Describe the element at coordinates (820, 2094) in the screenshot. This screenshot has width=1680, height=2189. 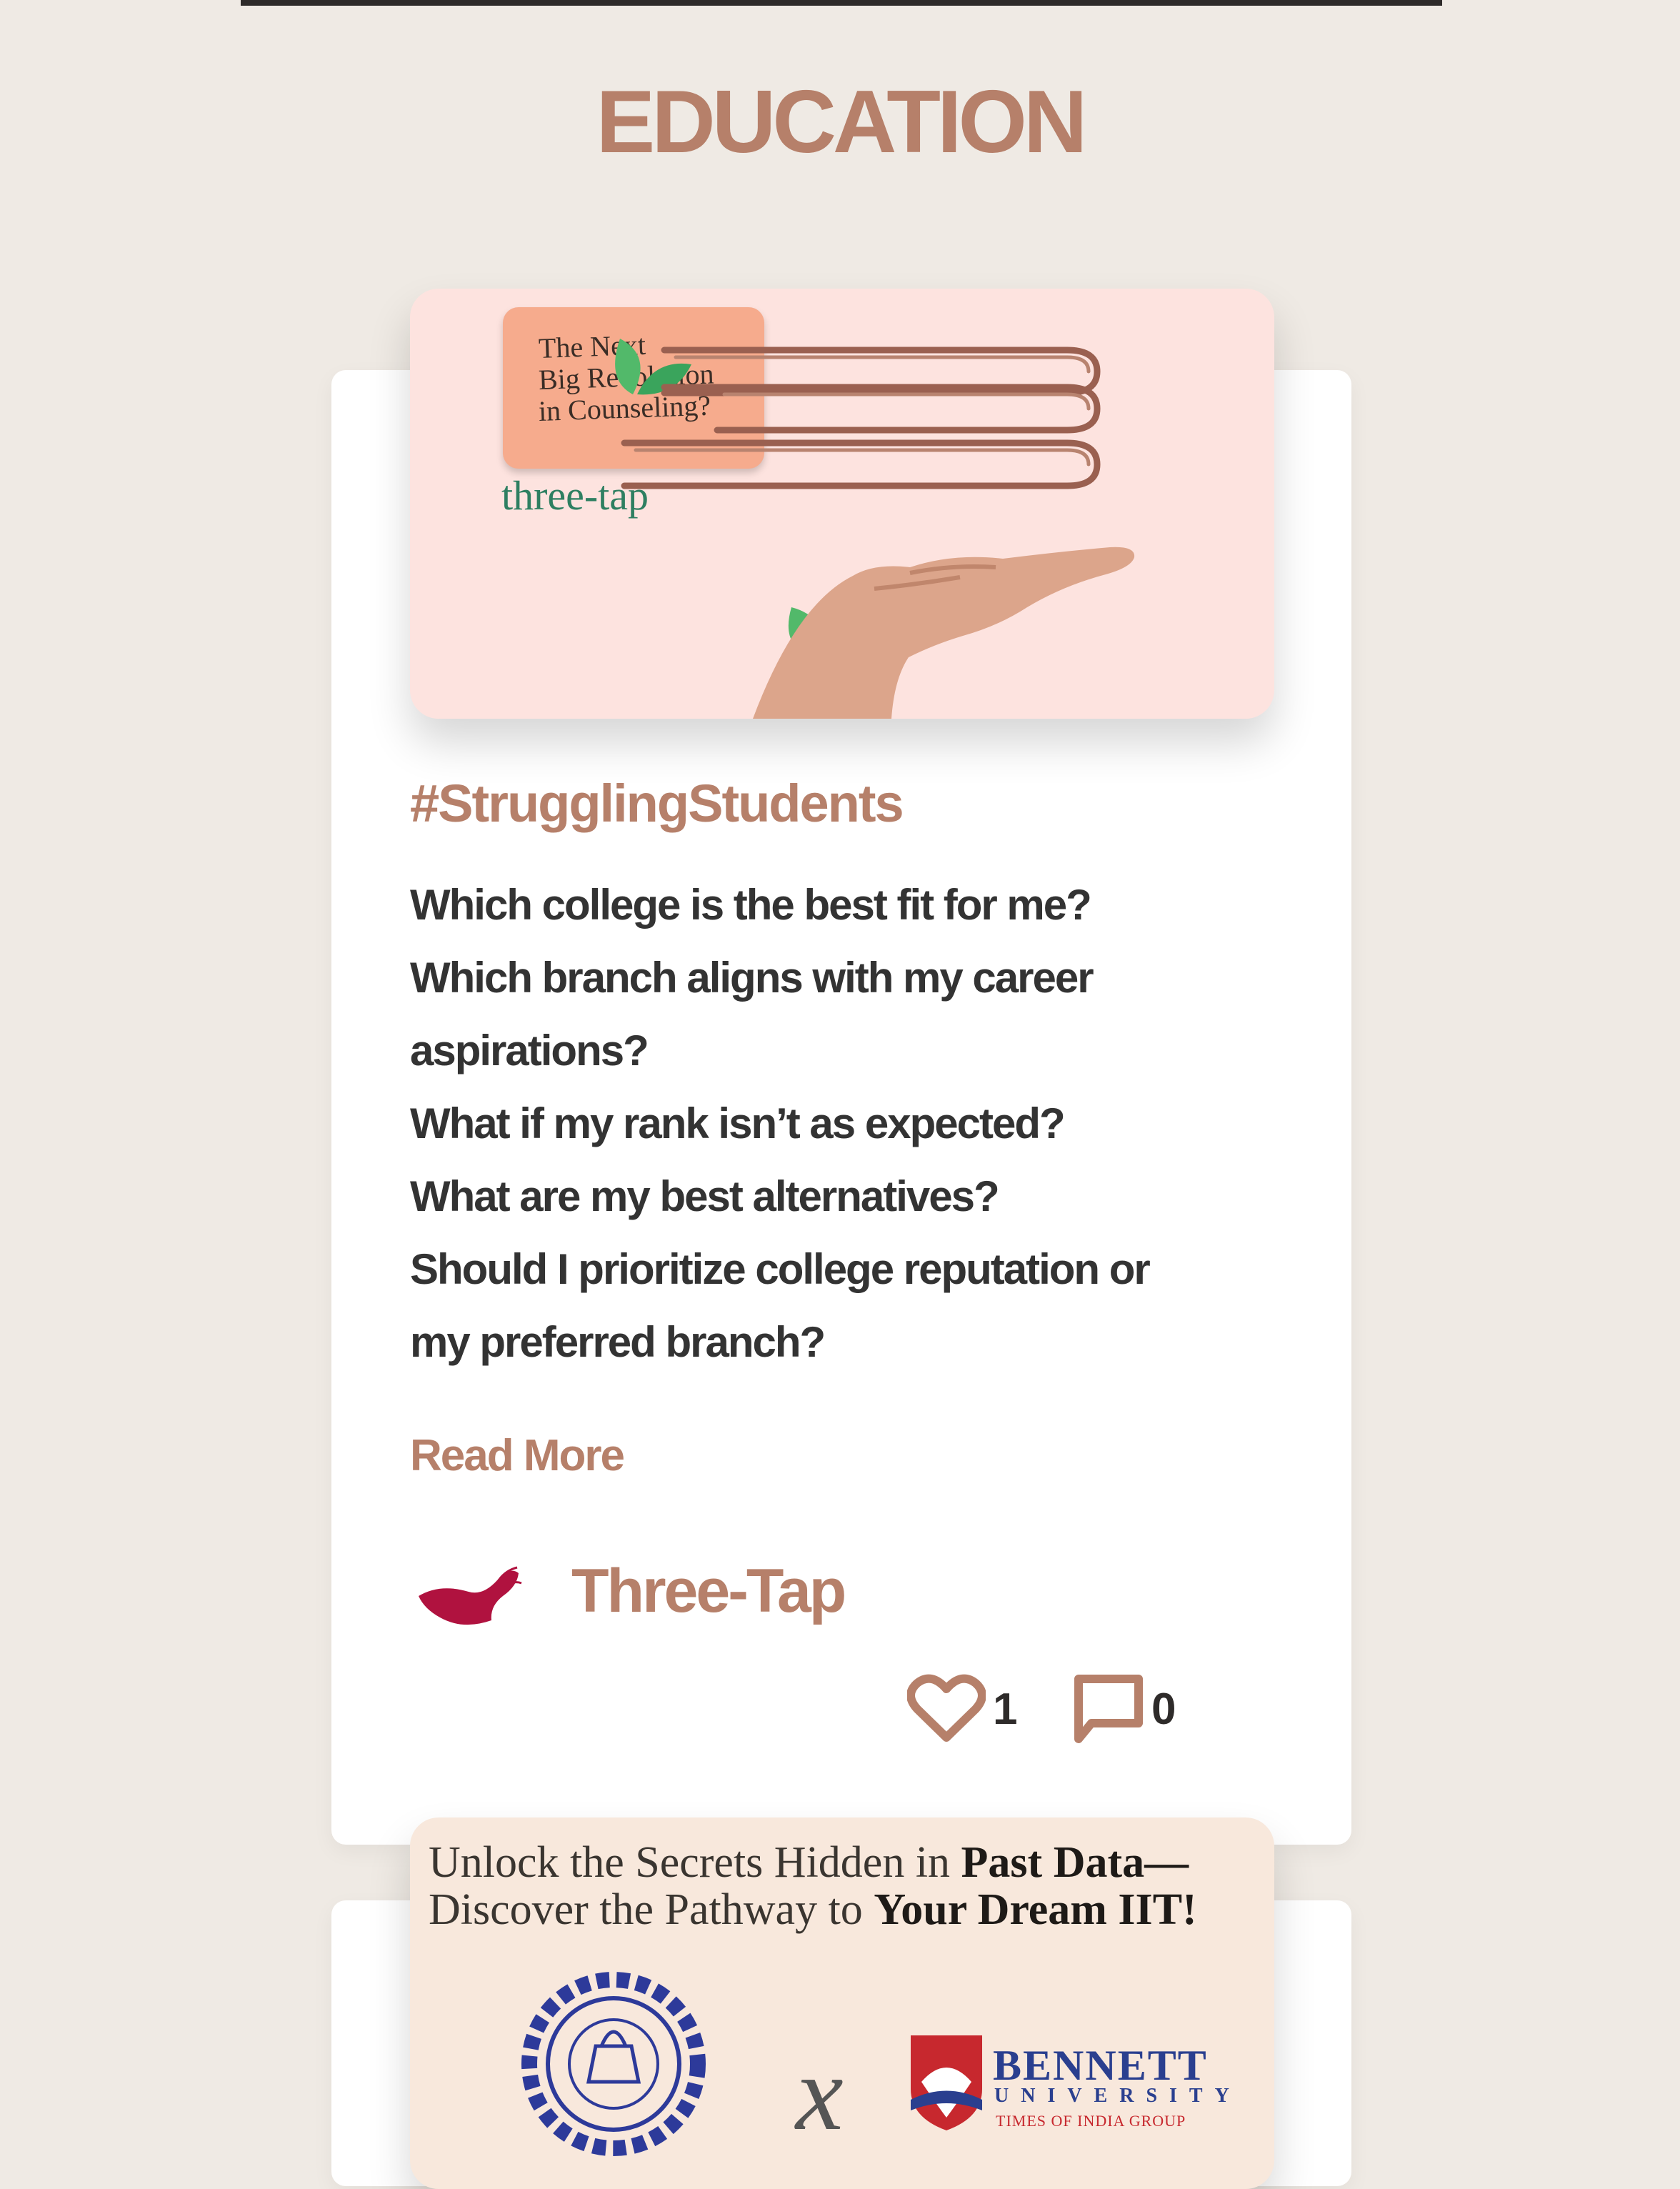
I see `collaboration-x-mark: x` at that location.